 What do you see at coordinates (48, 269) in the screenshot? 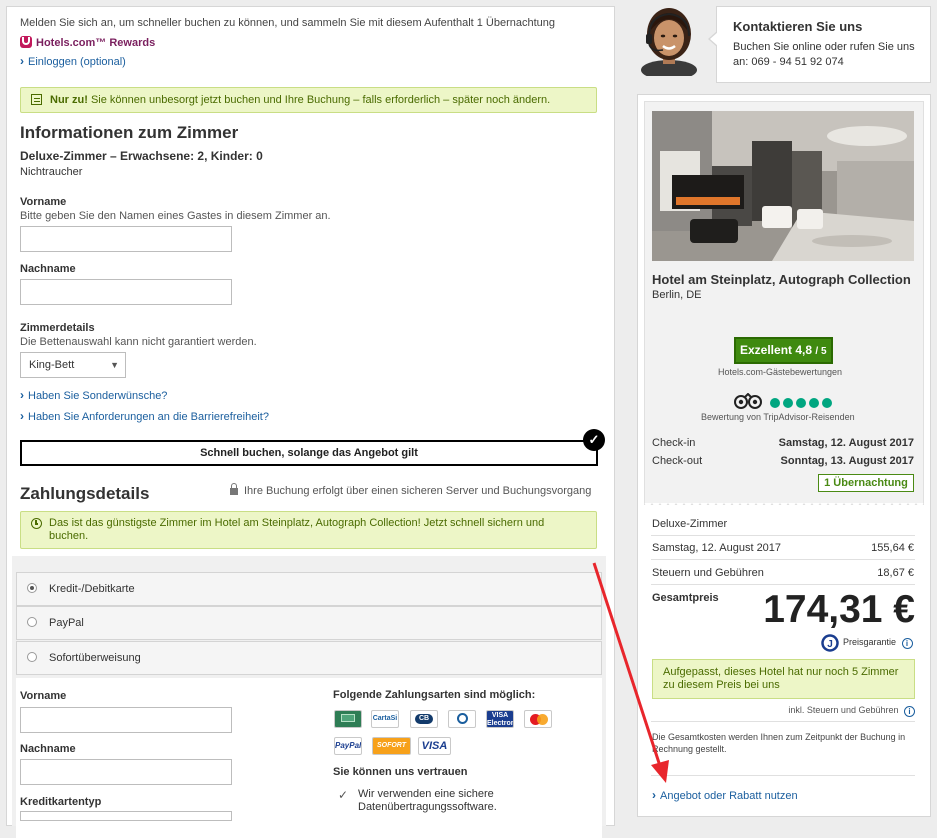
I see `lastname-label: Nachname` at bounding box center [48, 269].